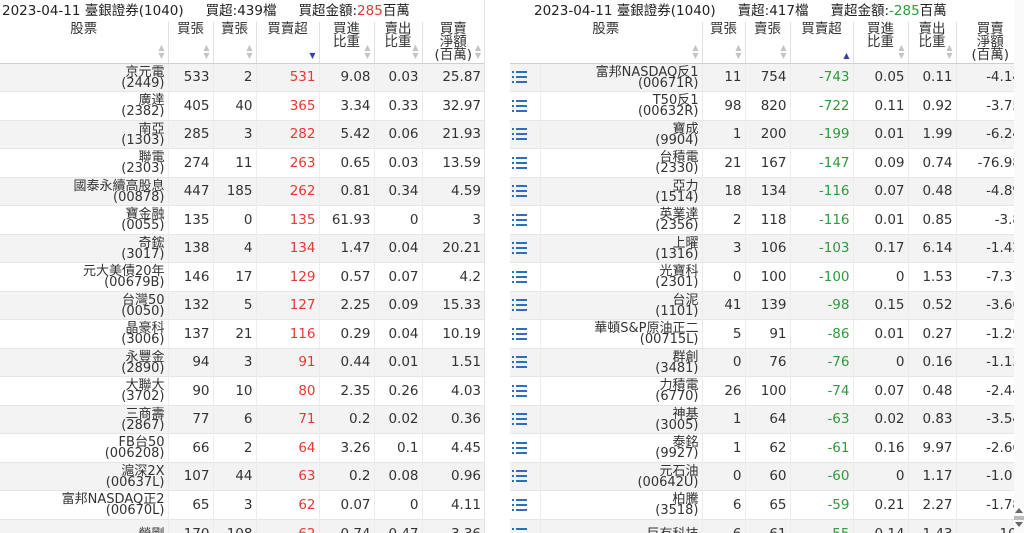 The width and height of the screenshot is (1024, 533). What do you see at coordinates (242, 276) in the screenshot?
I see `table-row: 元大美債20年 (00679B) 146 17 129 0.57 0.07 4.2` at bounding box center [242, 276].